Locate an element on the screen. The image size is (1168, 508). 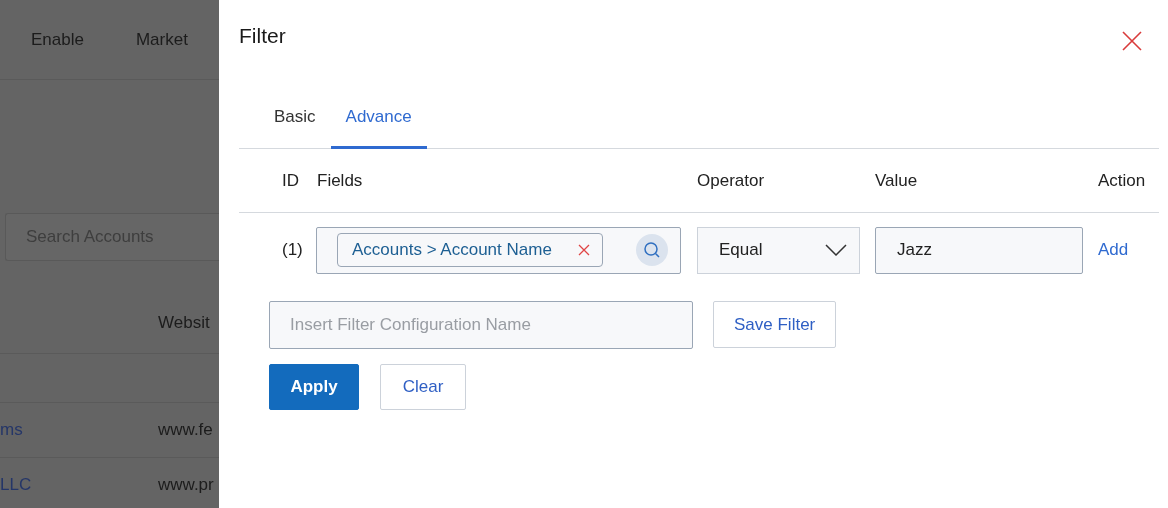
operator-select: Equal is located at coordinates (778, 250).